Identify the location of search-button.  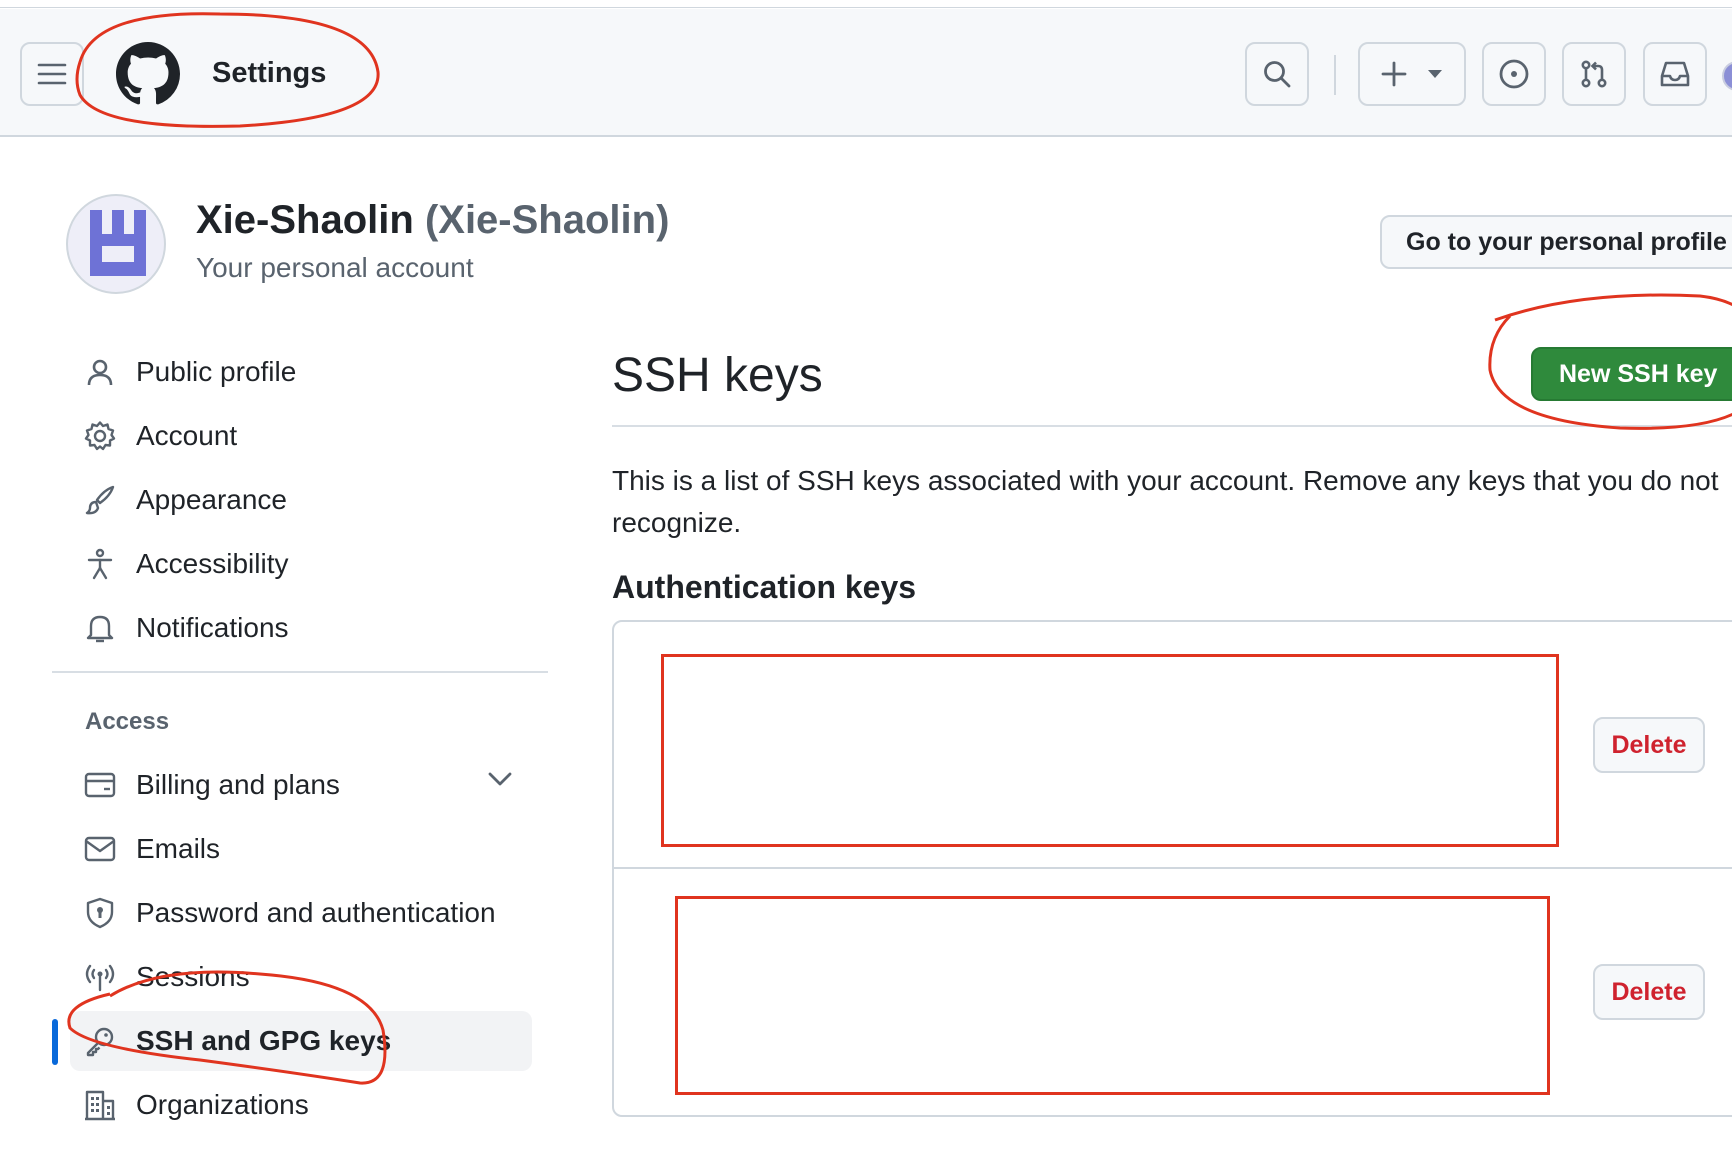
(1277, 74).